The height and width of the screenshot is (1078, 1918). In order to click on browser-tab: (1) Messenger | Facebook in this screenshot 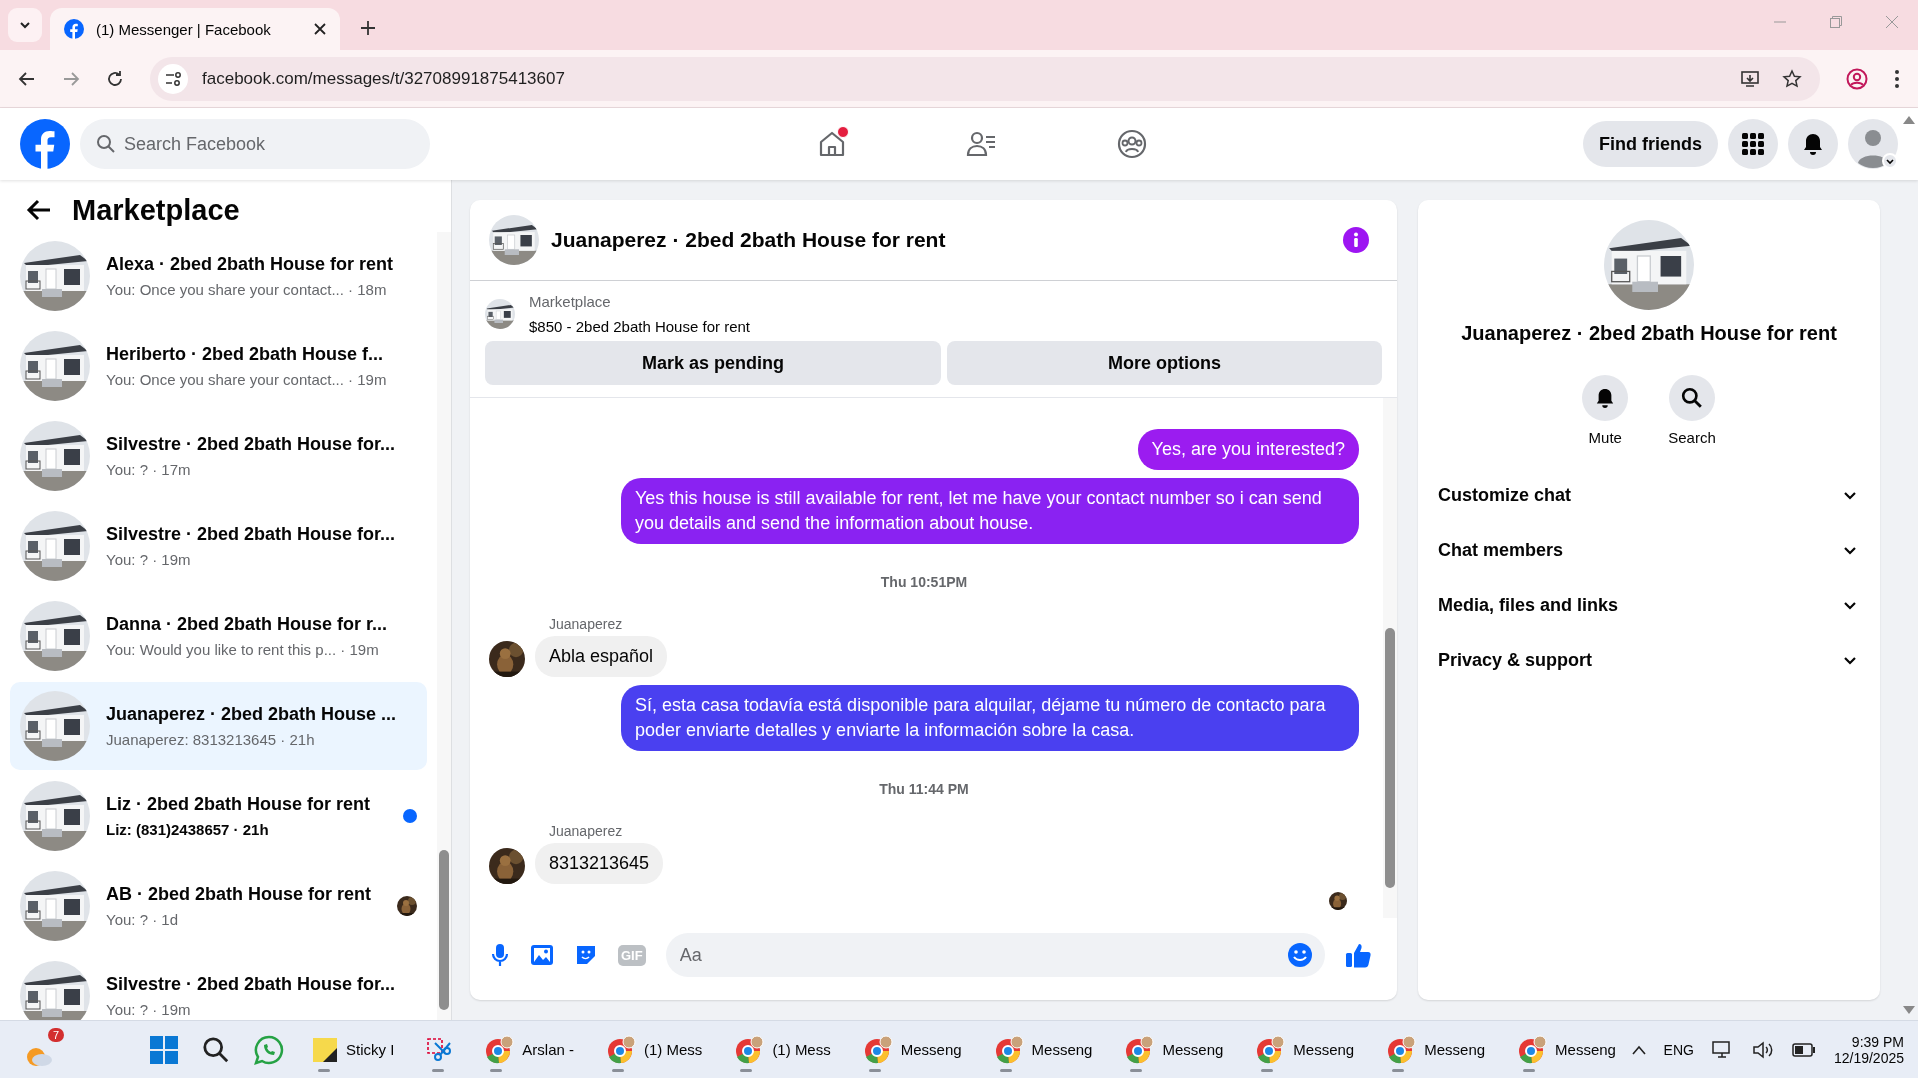, I will do `click(195, 29)`.